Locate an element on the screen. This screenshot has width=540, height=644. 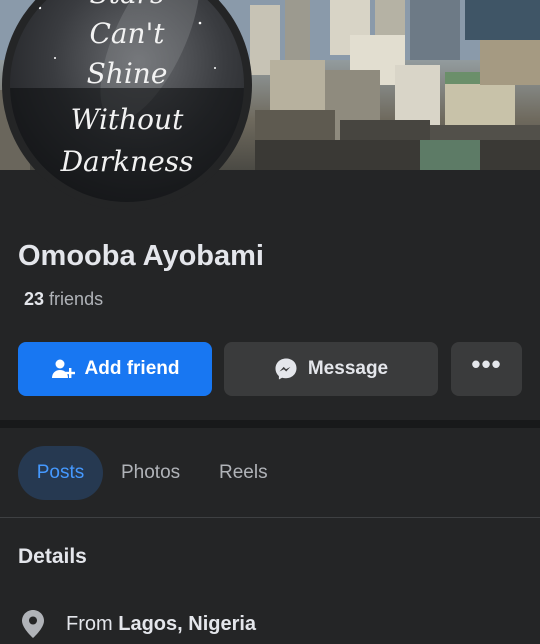
add-friend-button: Add friend is located at coordinates (115, 369).